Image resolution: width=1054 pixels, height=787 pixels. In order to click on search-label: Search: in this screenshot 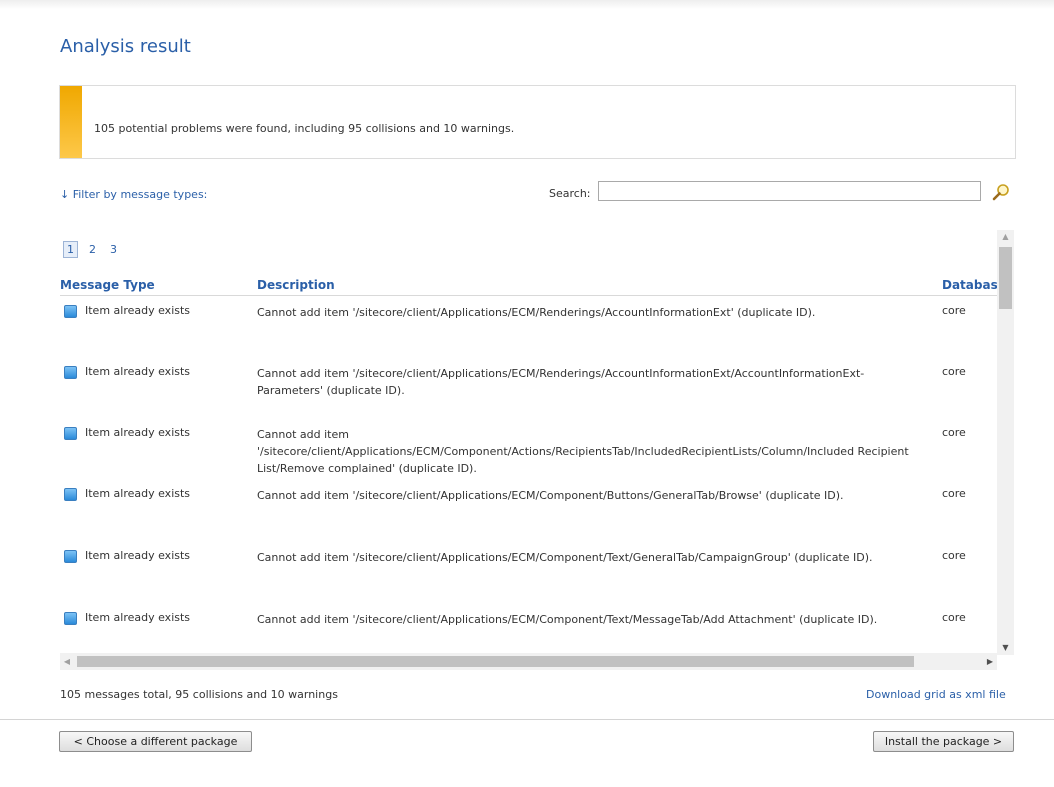, I will do `click(570, 193)`.